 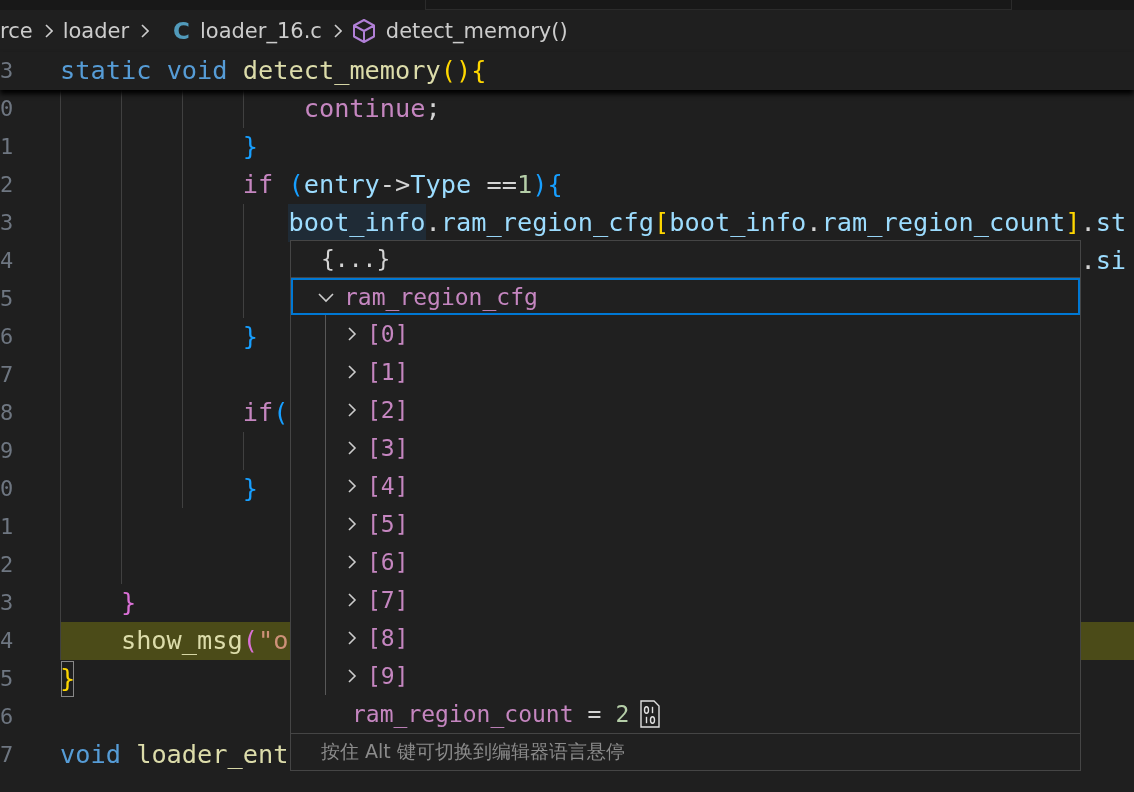 What do you see at coordinates (473, 751) in the screenshot?
I see `hover-hint-text: 按住 Alt 键可切换到编辑器语言悬停` at bounding box center [473, 751].